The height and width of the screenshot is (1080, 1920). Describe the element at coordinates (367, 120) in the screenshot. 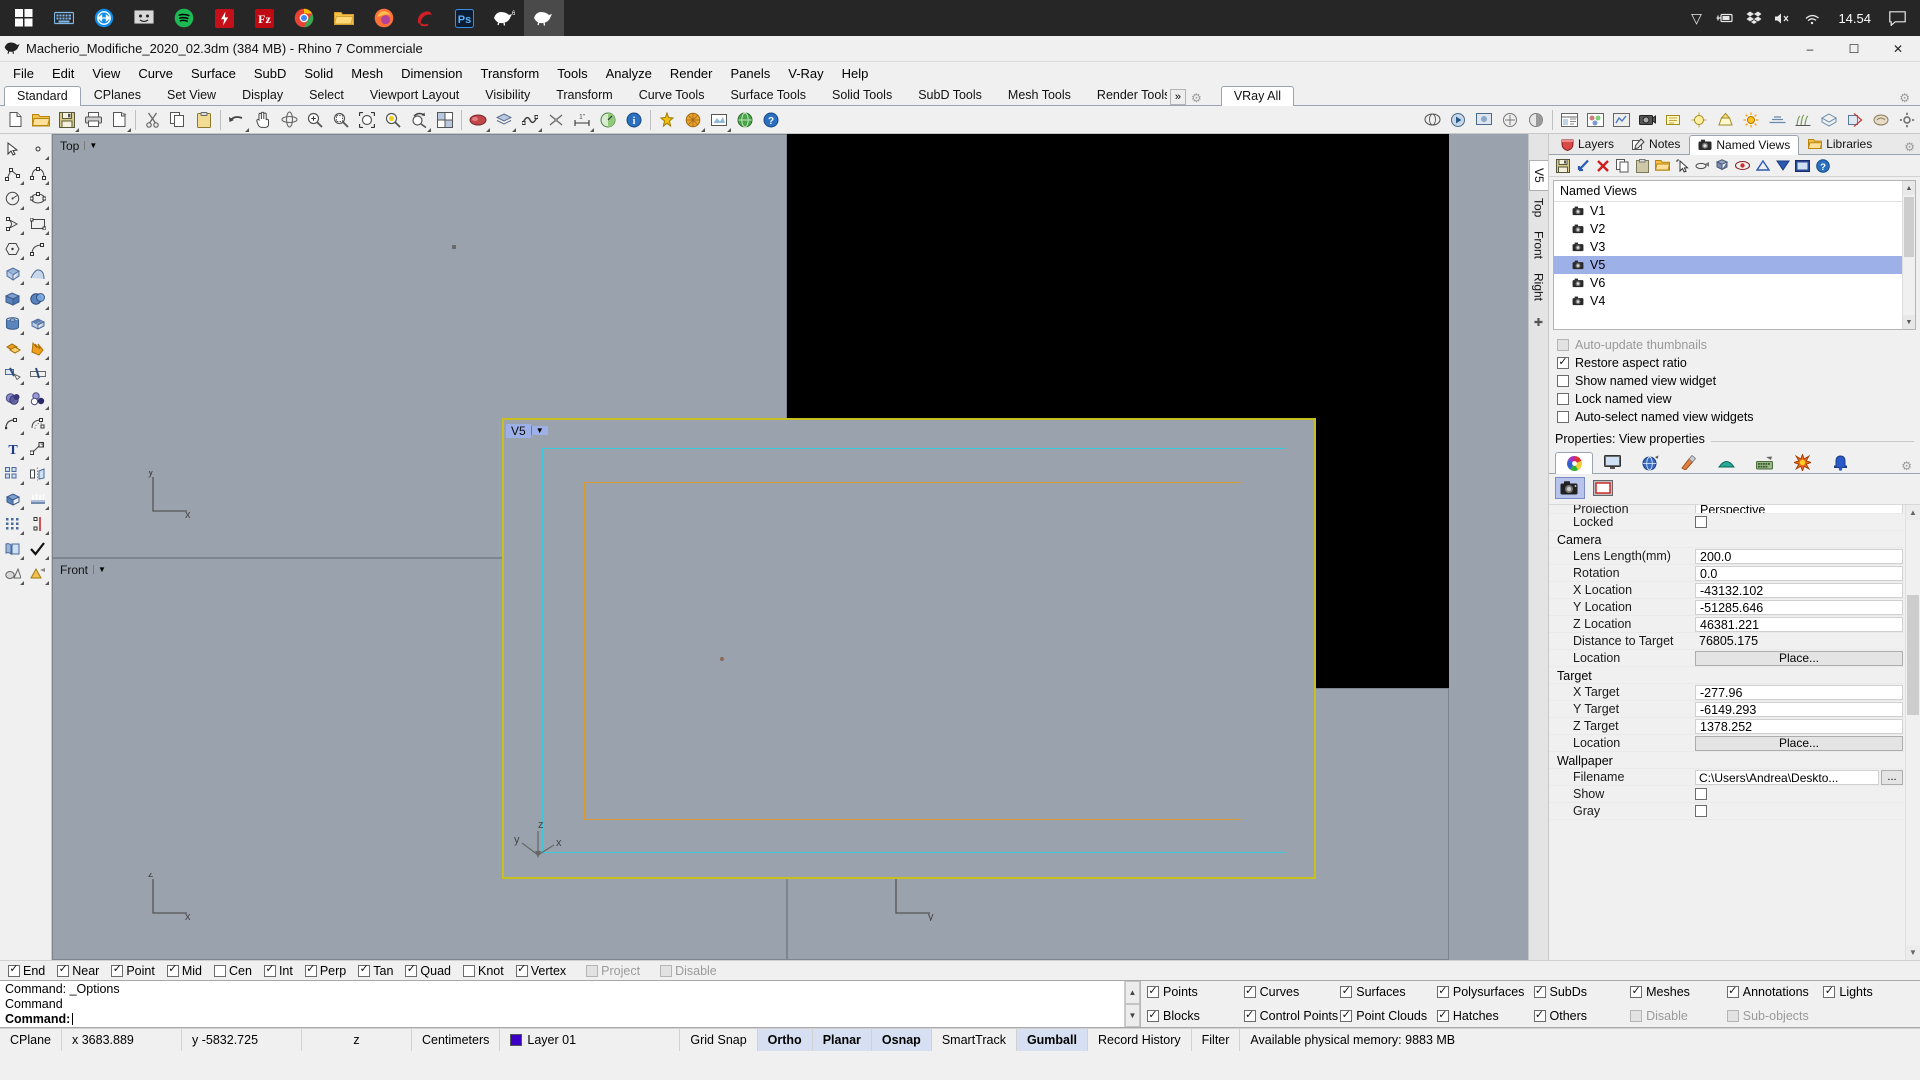

I see `zoom-extents-icon` at that location.